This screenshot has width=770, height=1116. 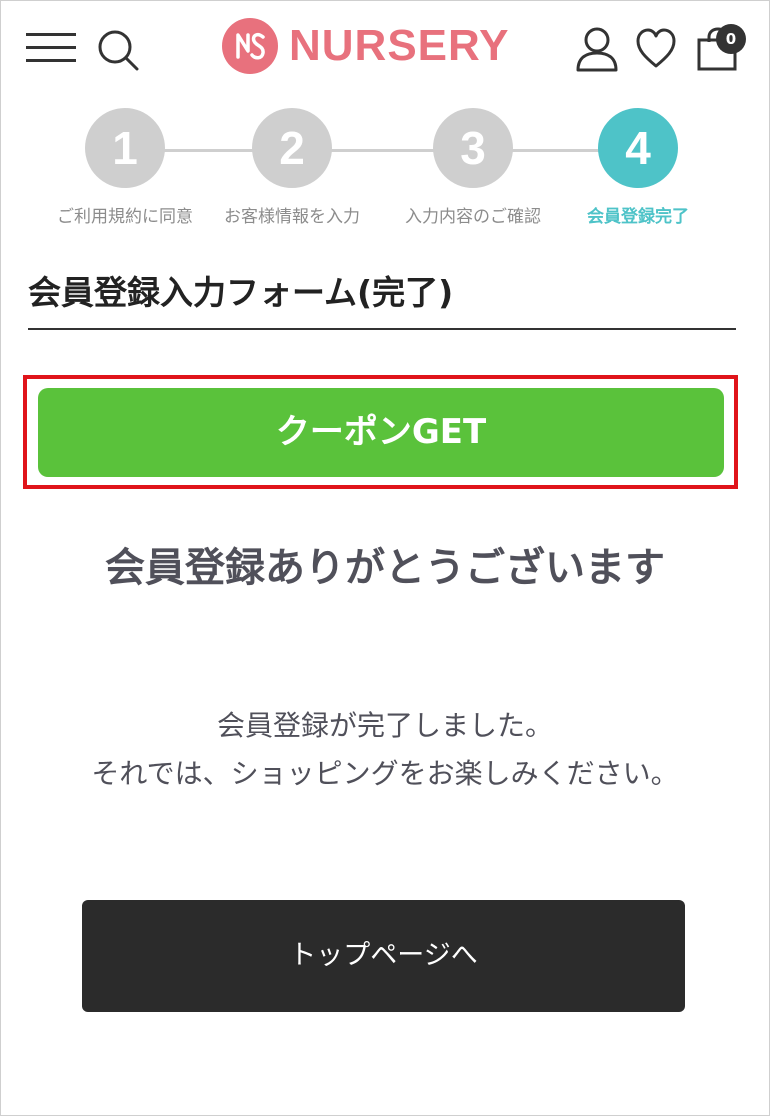 I want to click on completion-message: 会員登録が完了しました。 それでは、ショッピングをお楽しみください。, so click(x=385, y=750).